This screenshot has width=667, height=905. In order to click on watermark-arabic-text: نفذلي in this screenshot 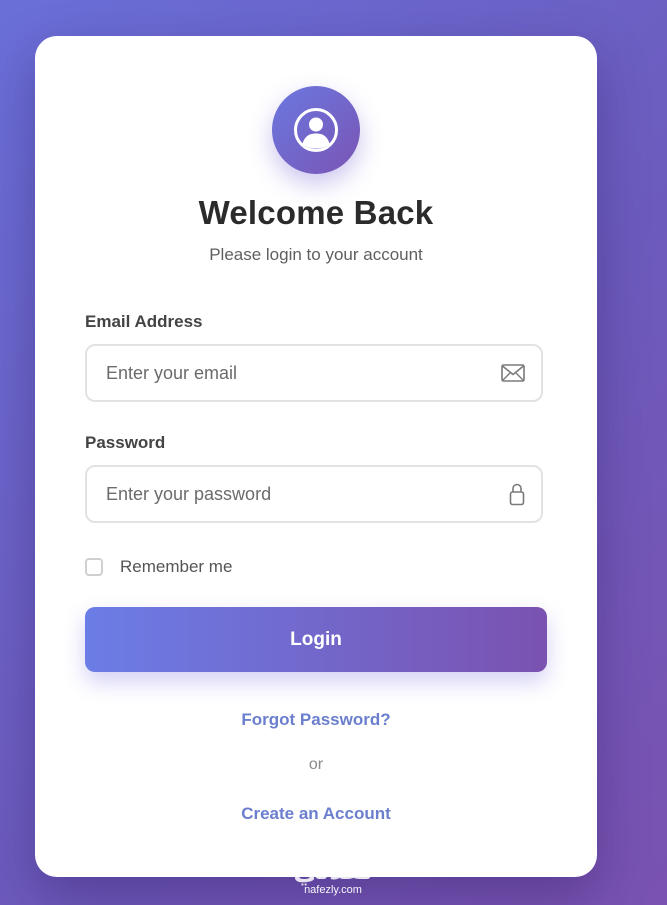, I will do `click(333, 870)`.